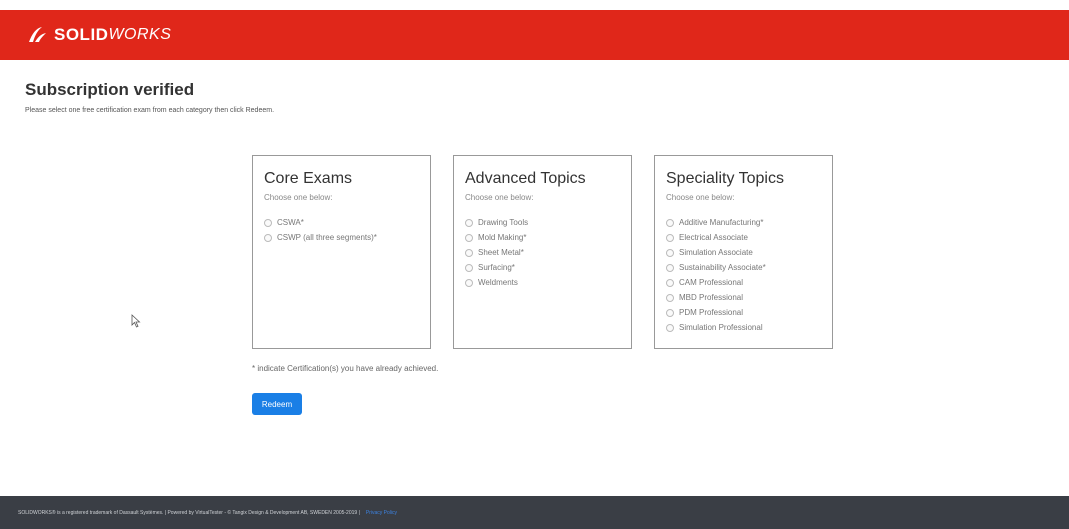 Image resolution: width=1069 pixels, height=529 pixels. Describe the element at coordinates (721, 327) in the screenshot. I see `exam-option-label: Simulation Professional` at that location.